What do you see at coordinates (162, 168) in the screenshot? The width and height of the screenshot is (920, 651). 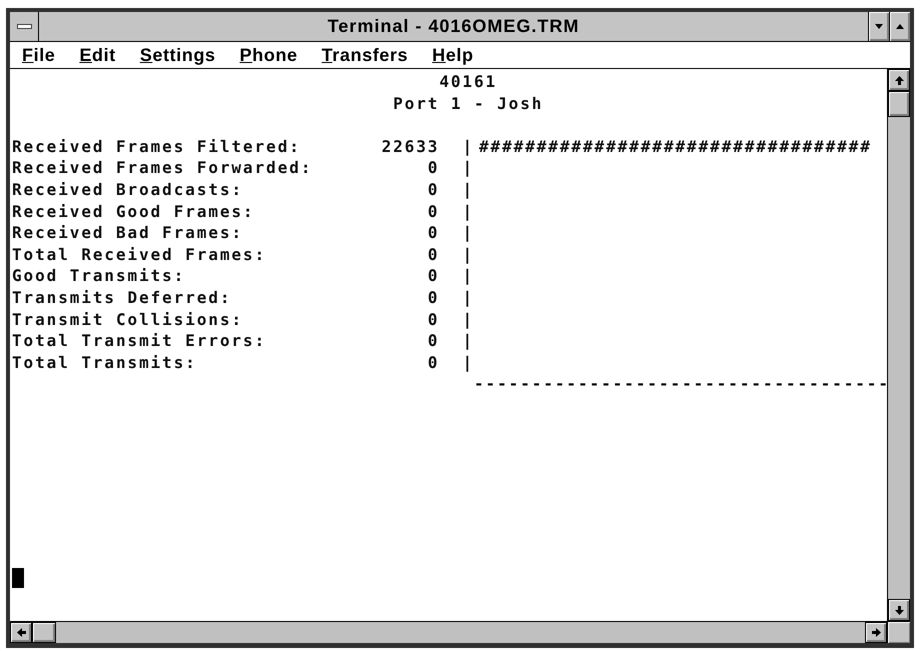 I see `stat-label: Received Frames Forwarded:` at bounding box center [162, 168].